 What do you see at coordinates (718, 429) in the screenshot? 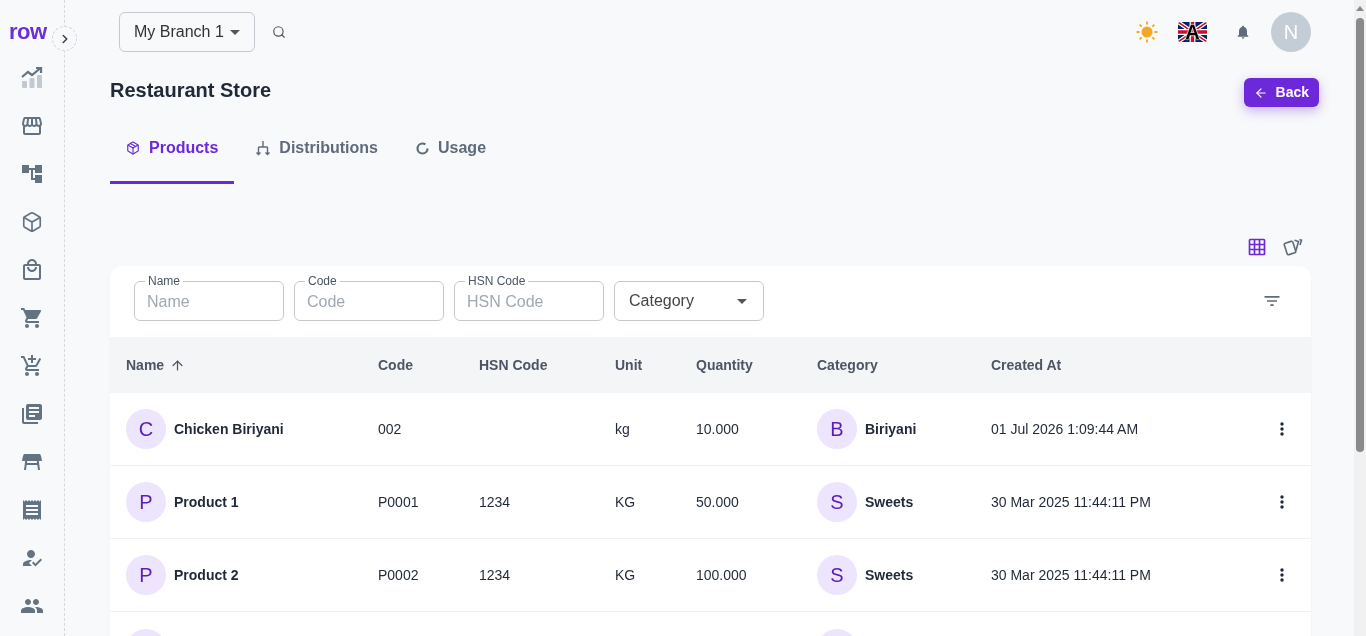
I see `table-cell-text: 10.000` at bounding box center [718, 429].